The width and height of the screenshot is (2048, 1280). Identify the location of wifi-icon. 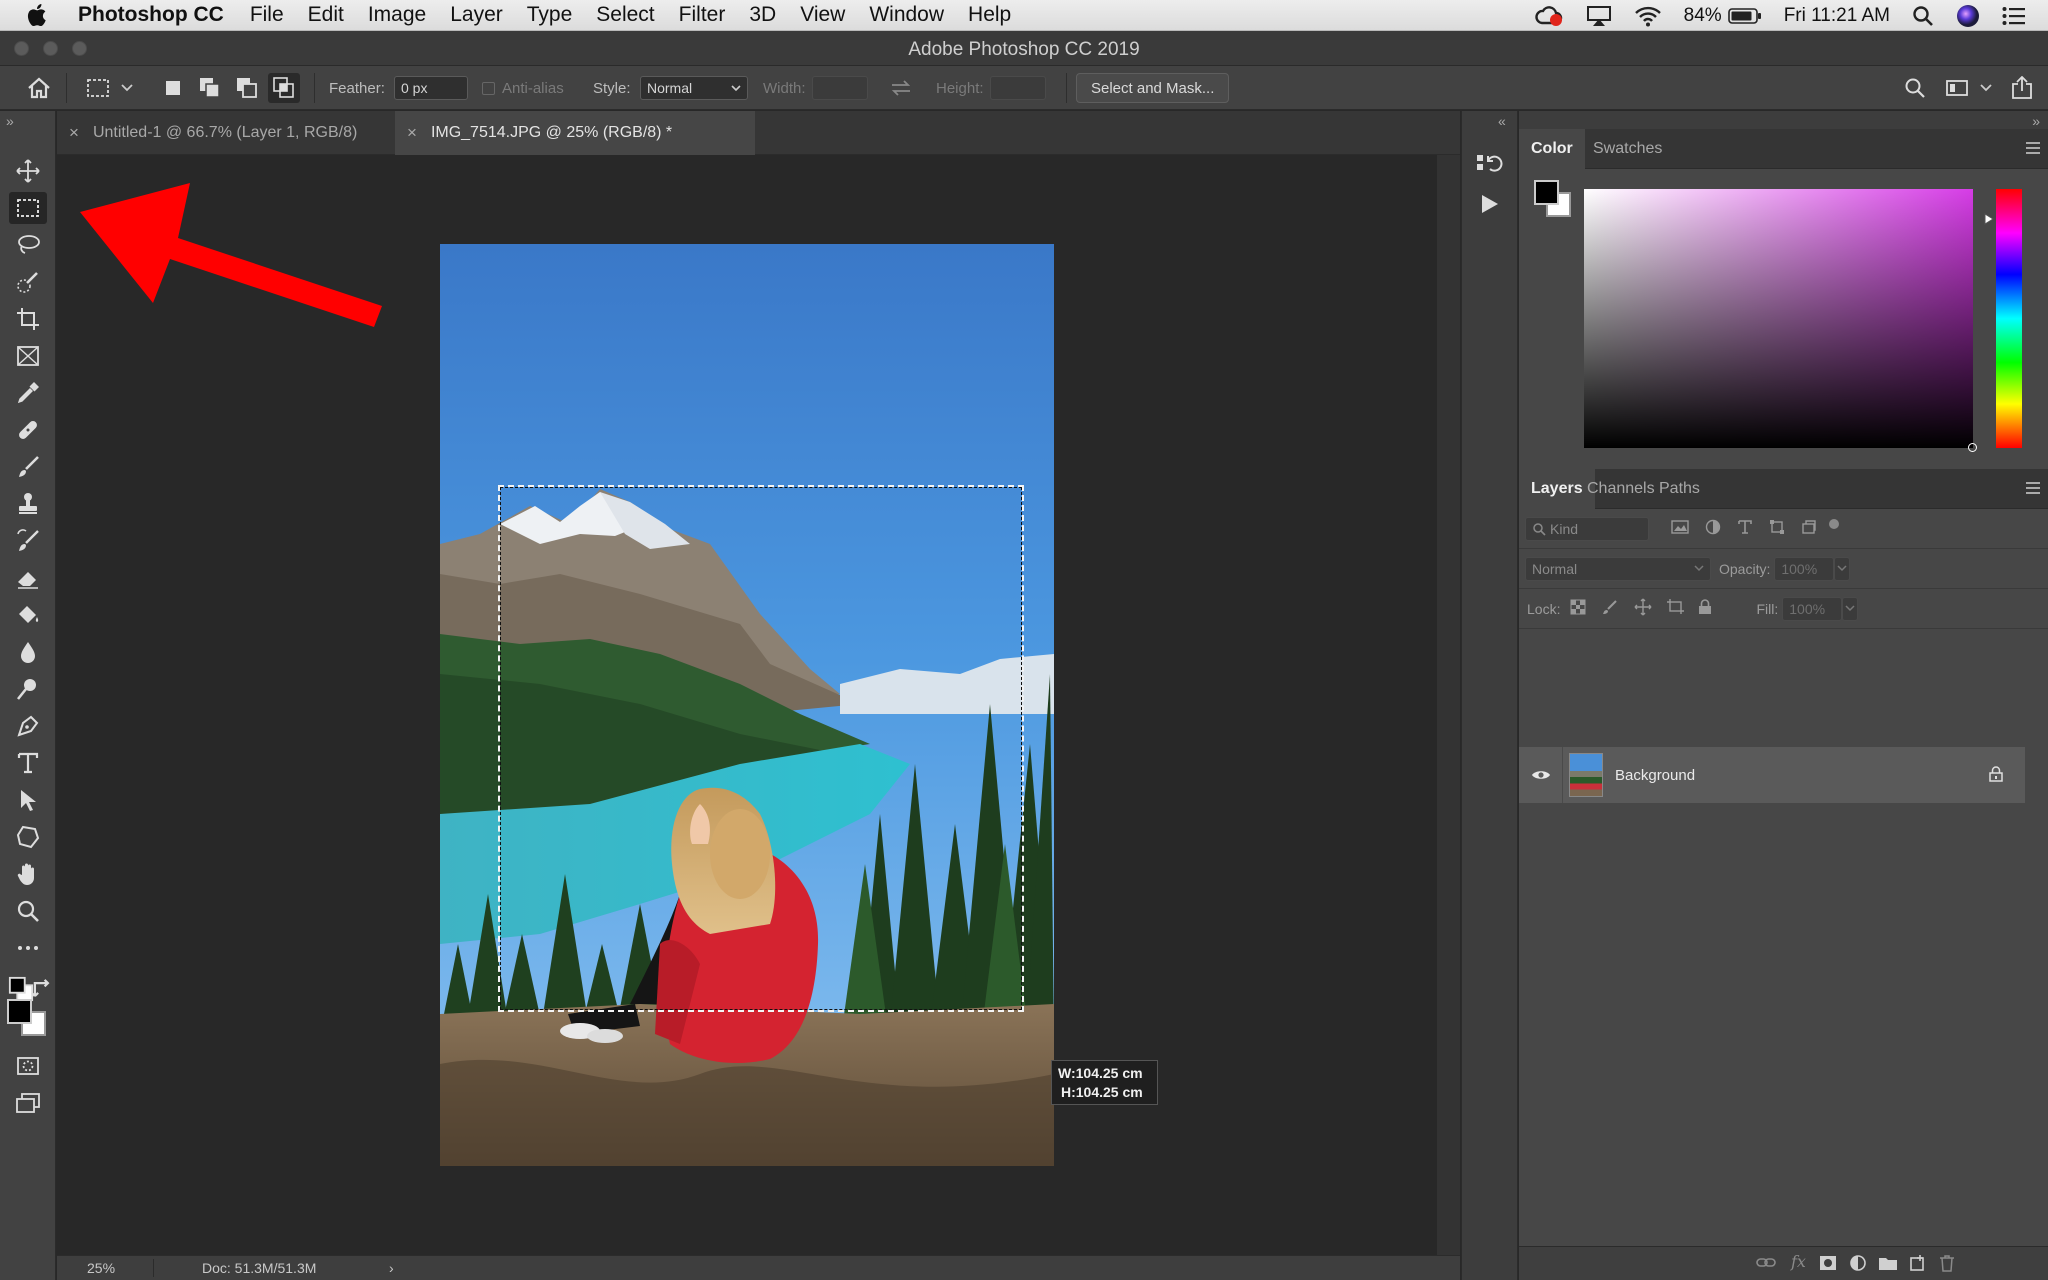
(1648, 16).